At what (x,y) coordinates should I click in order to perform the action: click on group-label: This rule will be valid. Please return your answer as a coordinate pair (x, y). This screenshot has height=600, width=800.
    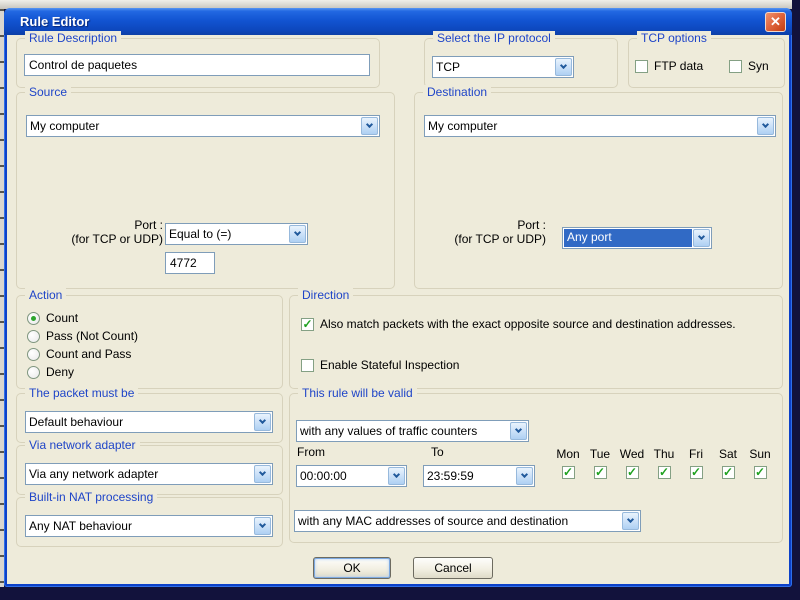
    Looking at the image, I should click on (357, 393).